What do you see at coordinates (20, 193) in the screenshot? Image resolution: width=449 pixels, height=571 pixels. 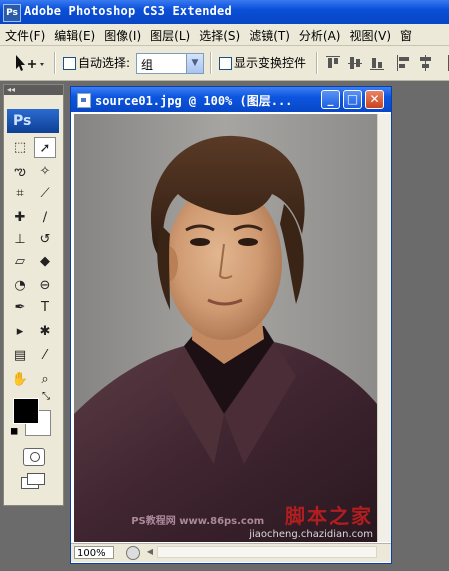 I see `crop-icon: ⌗` at bounding box center [20, 193].